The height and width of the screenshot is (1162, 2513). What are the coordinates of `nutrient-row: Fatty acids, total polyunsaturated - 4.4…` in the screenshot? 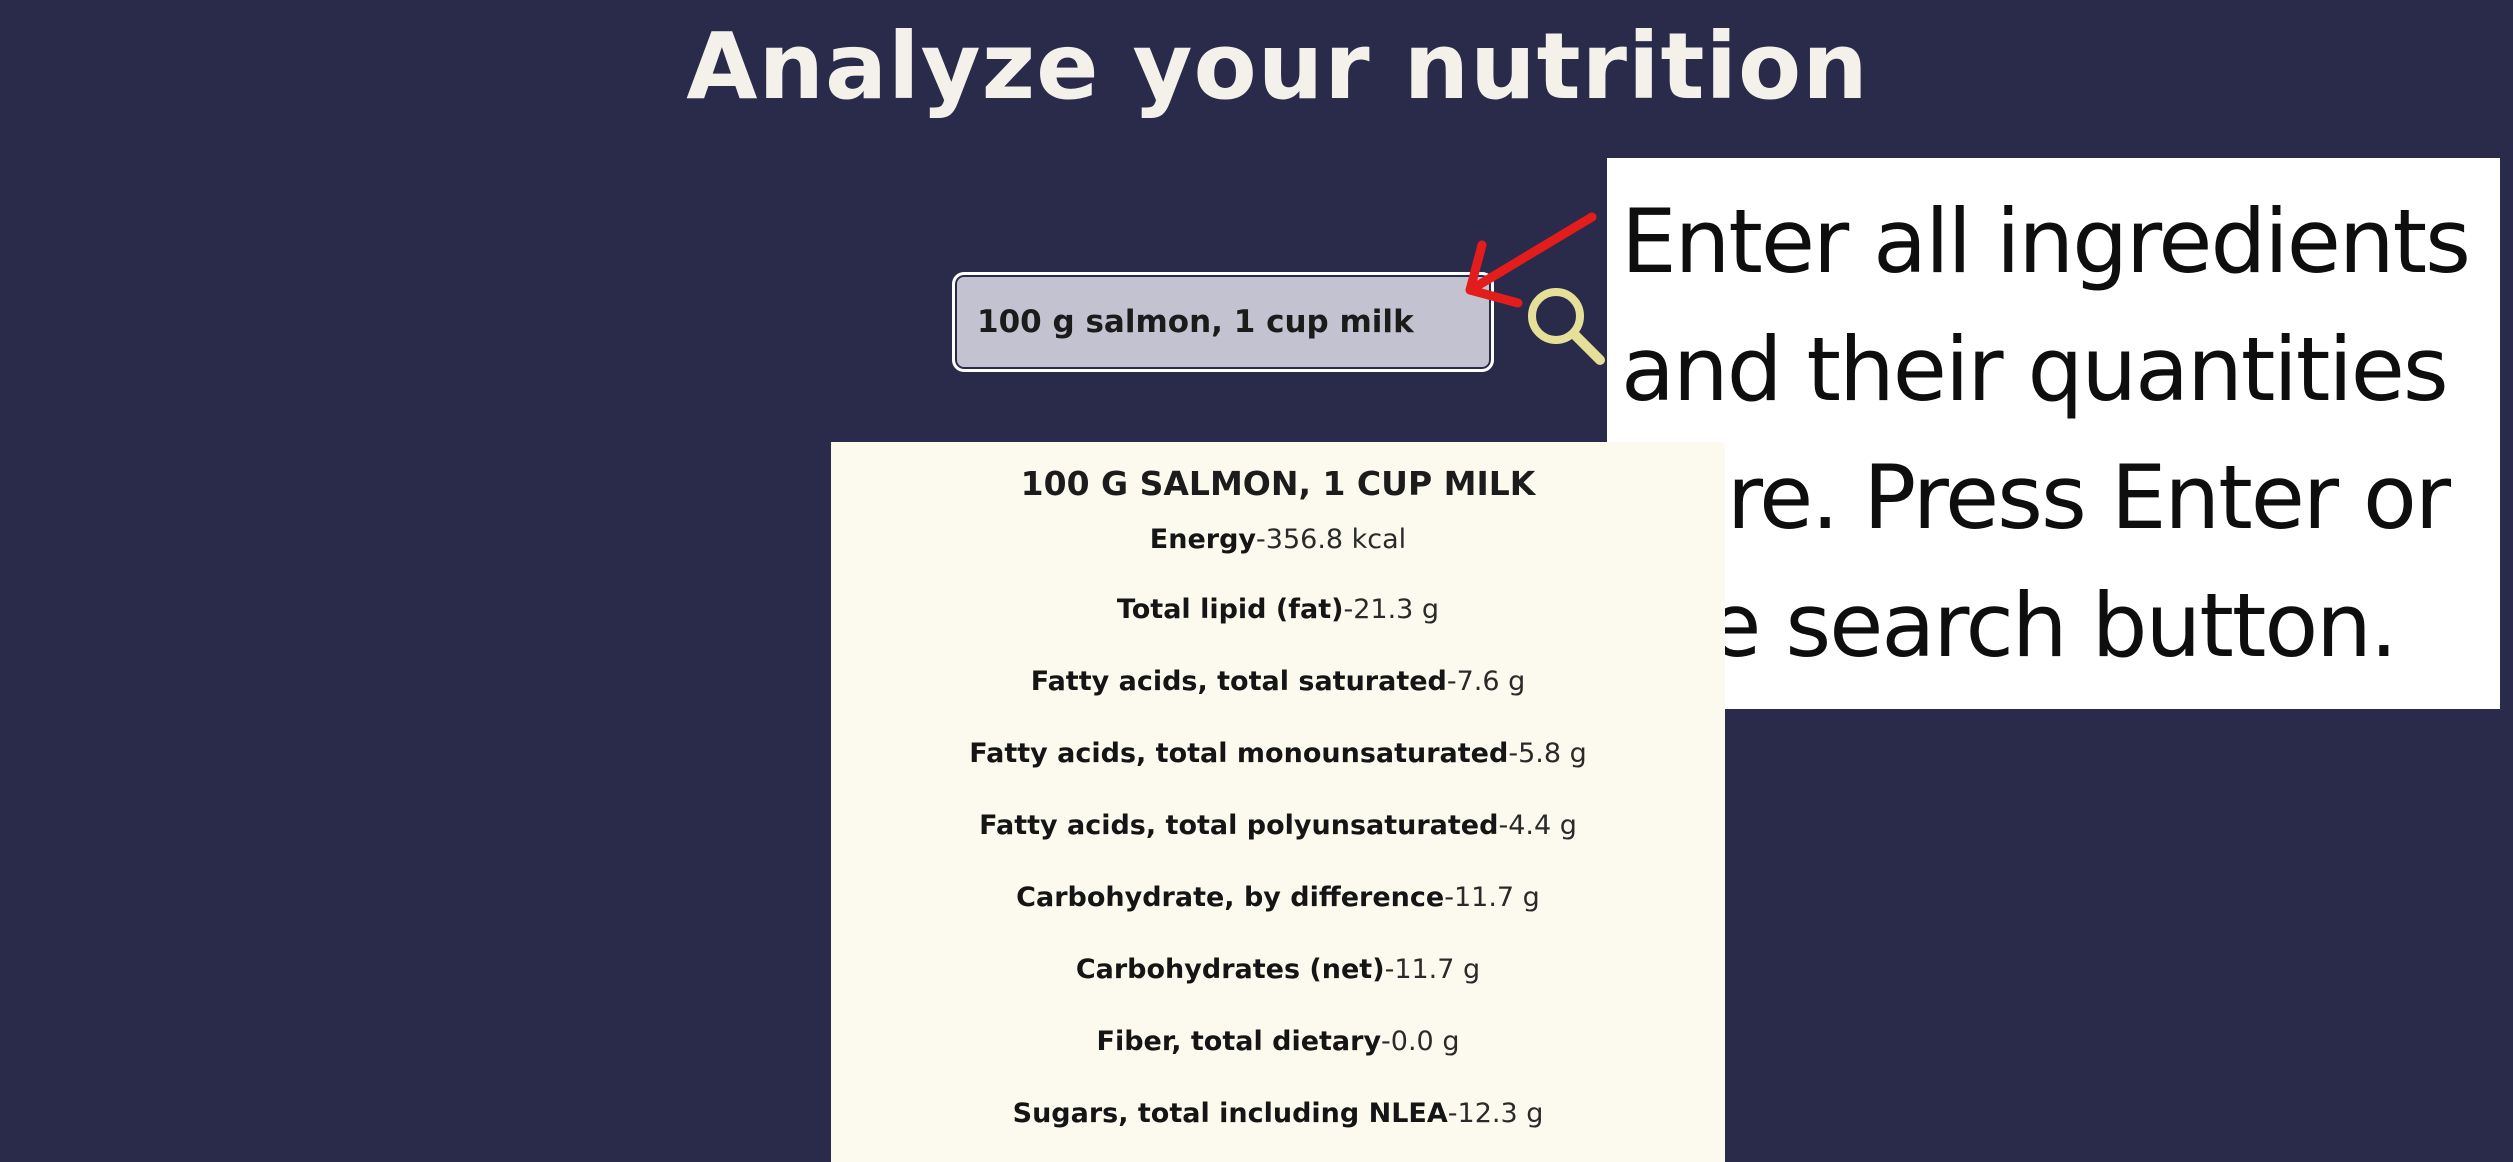 It's located at (1278, 826).